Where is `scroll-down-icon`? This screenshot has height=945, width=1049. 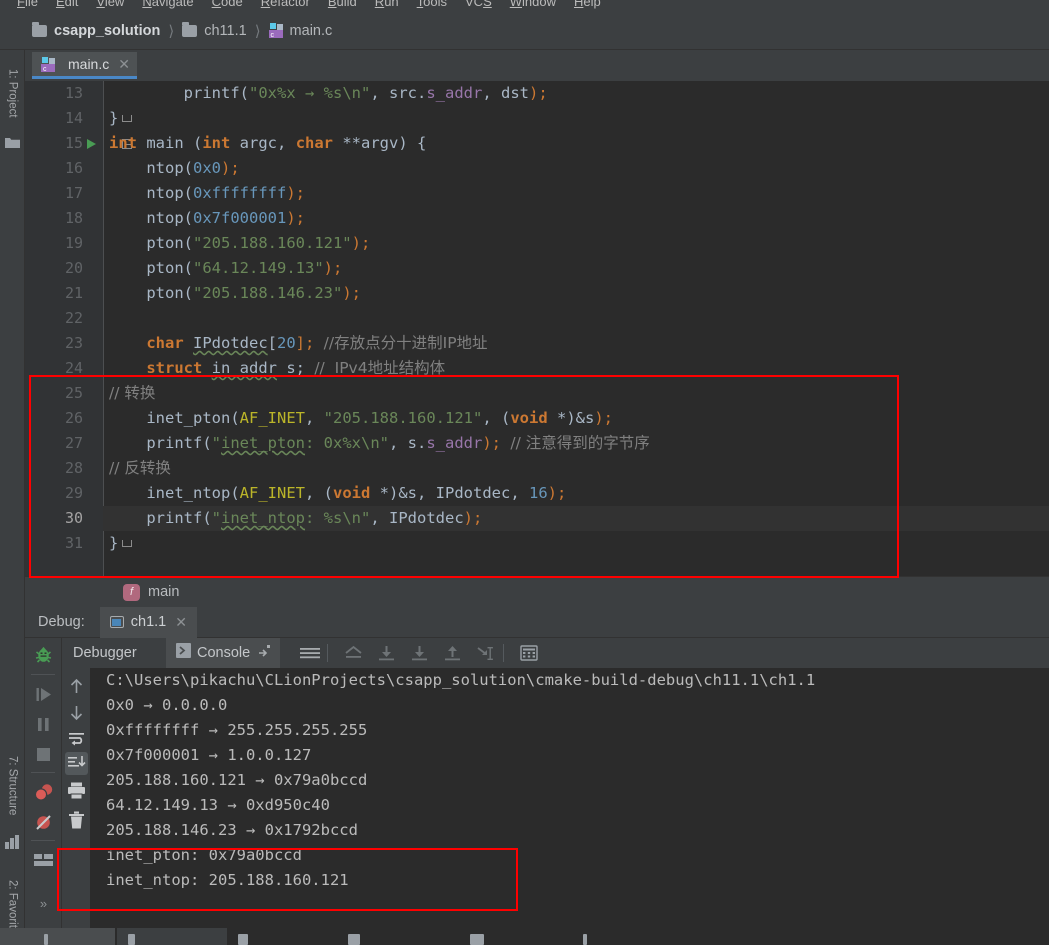 scroll-down-icon is located at coordinates (76, 715).